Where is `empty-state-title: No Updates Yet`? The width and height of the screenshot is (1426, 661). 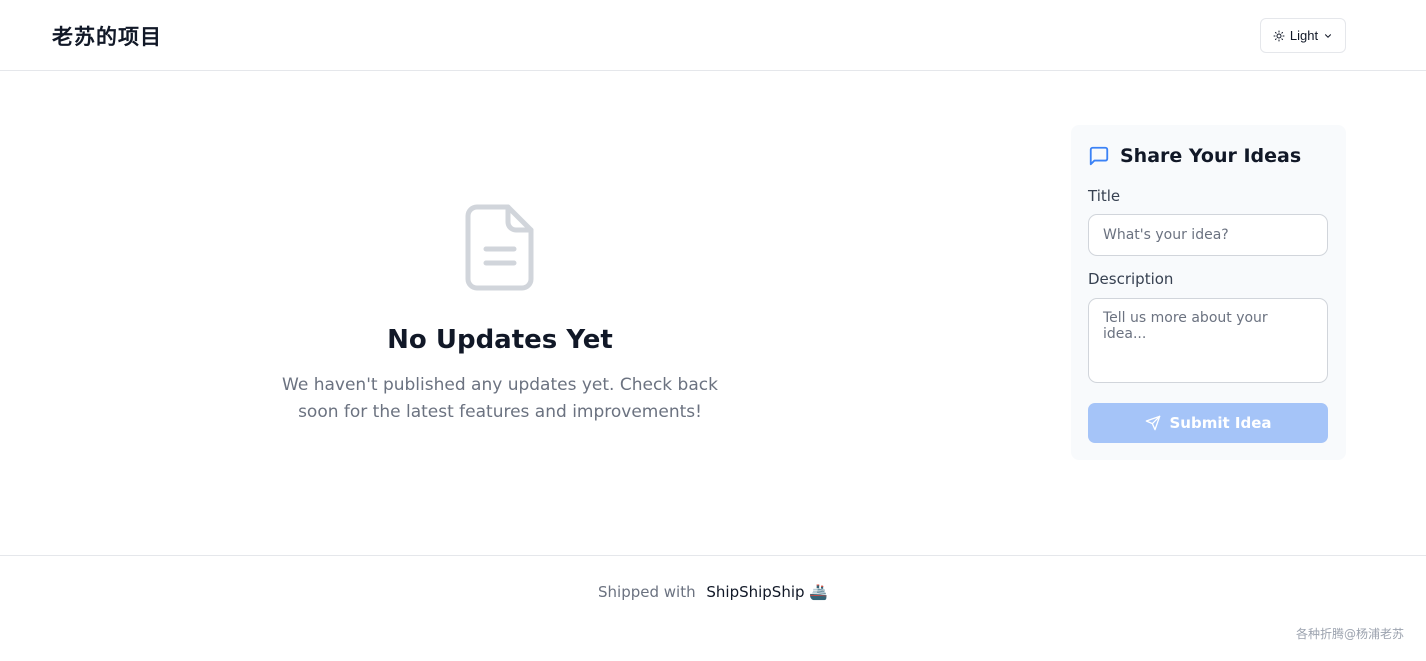
empty-state-title: No Updates Yet is located at coordinates (500, 340).